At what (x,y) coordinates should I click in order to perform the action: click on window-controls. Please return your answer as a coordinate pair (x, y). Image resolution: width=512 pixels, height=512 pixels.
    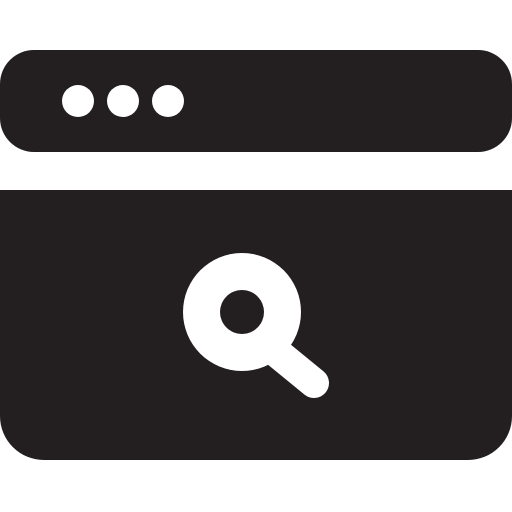
    Looking at the image, I should click on (123, 101).